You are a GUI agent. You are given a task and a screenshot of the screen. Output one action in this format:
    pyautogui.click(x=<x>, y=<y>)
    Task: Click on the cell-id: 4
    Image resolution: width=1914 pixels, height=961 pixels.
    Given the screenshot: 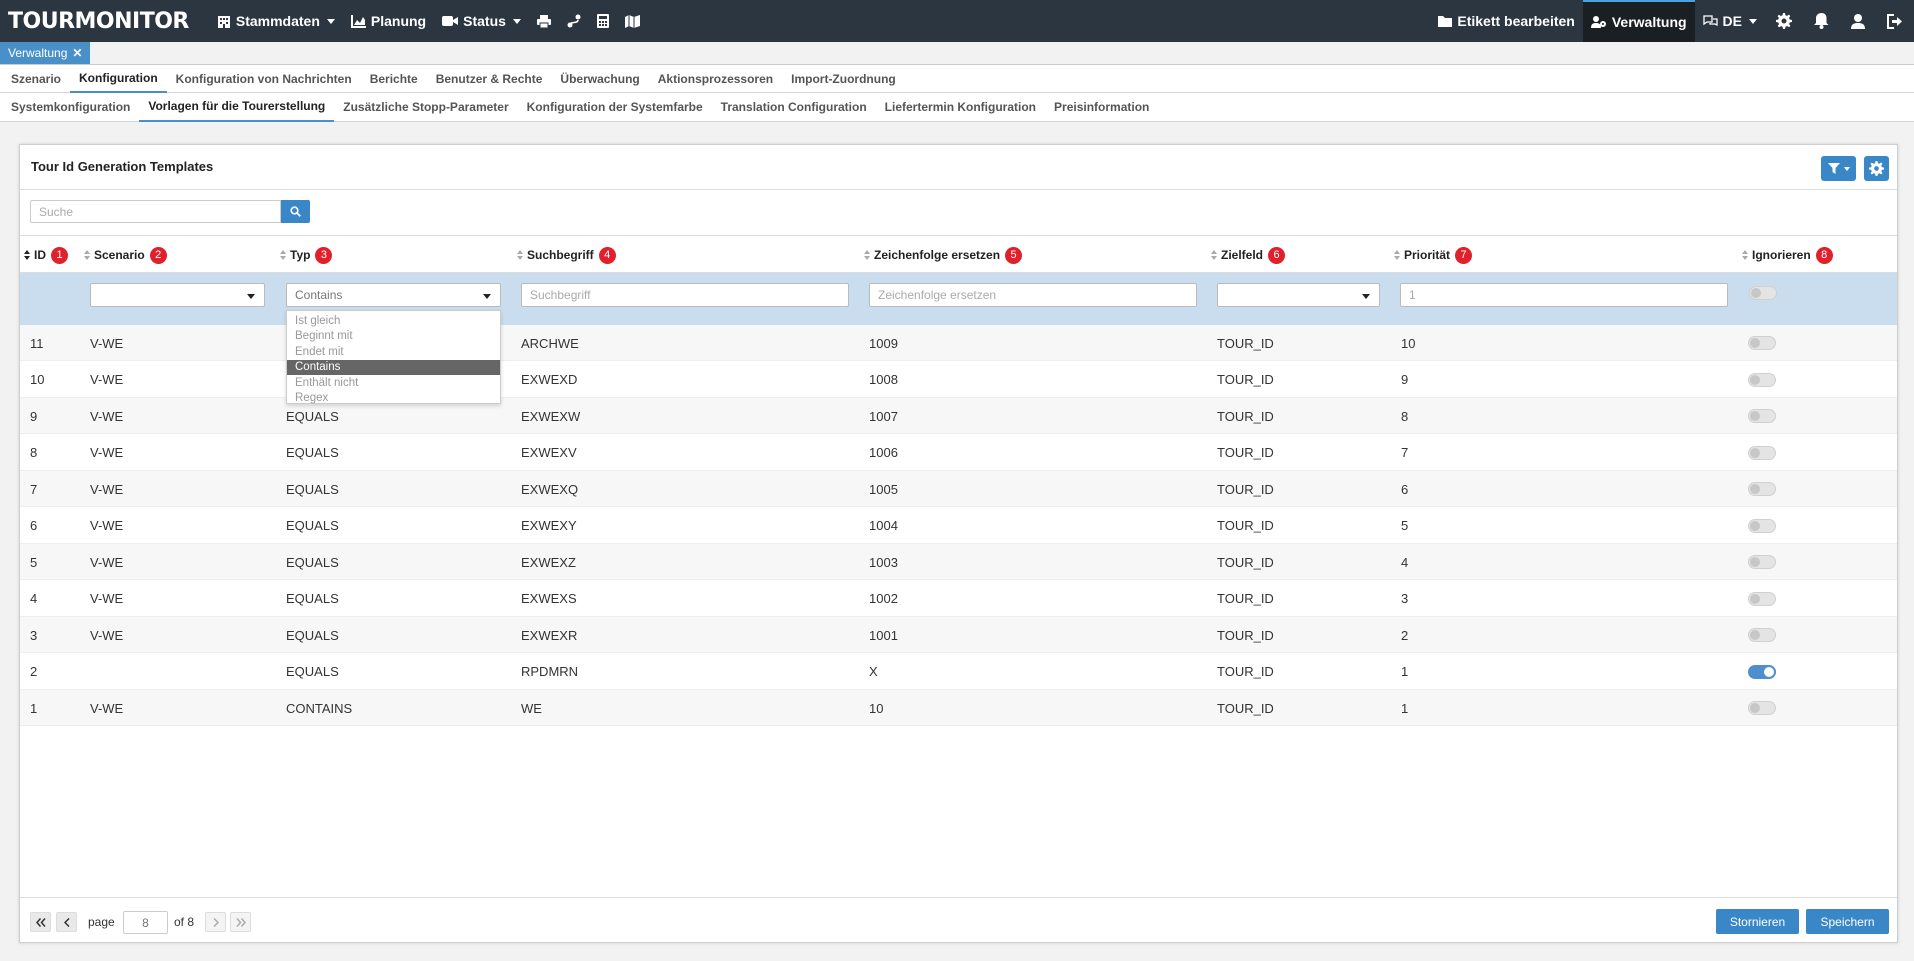 What is the action you would take?
    pyautogui.click(x=34, y=598)
    